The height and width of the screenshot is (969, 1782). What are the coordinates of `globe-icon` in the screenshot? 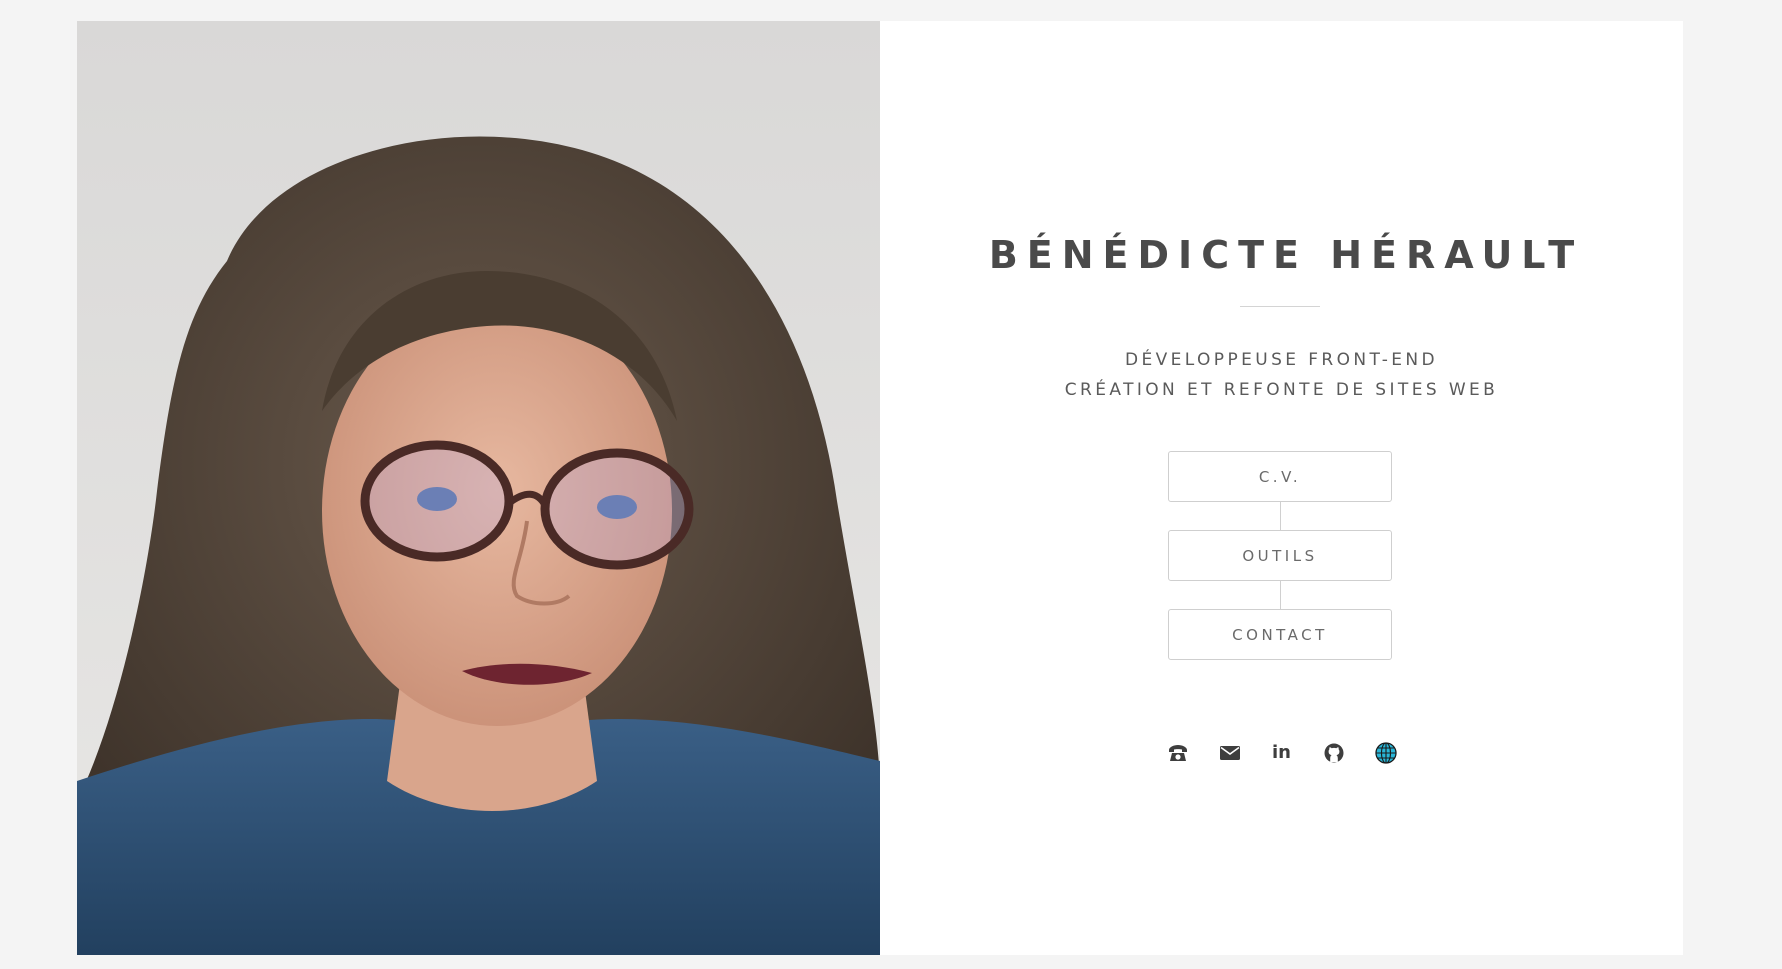 It's located at (1386, 753).